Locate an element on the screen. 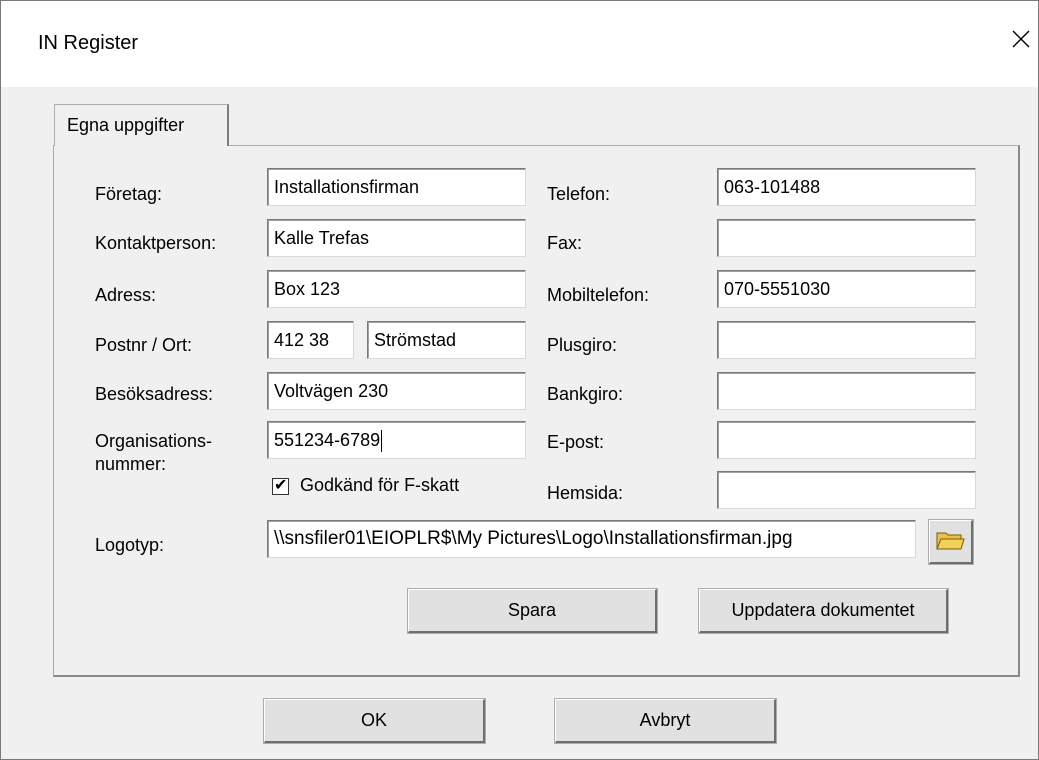 This screenshot has width=1039, height=760. ort-value: Strömstad is located at coordinates (415, 340).